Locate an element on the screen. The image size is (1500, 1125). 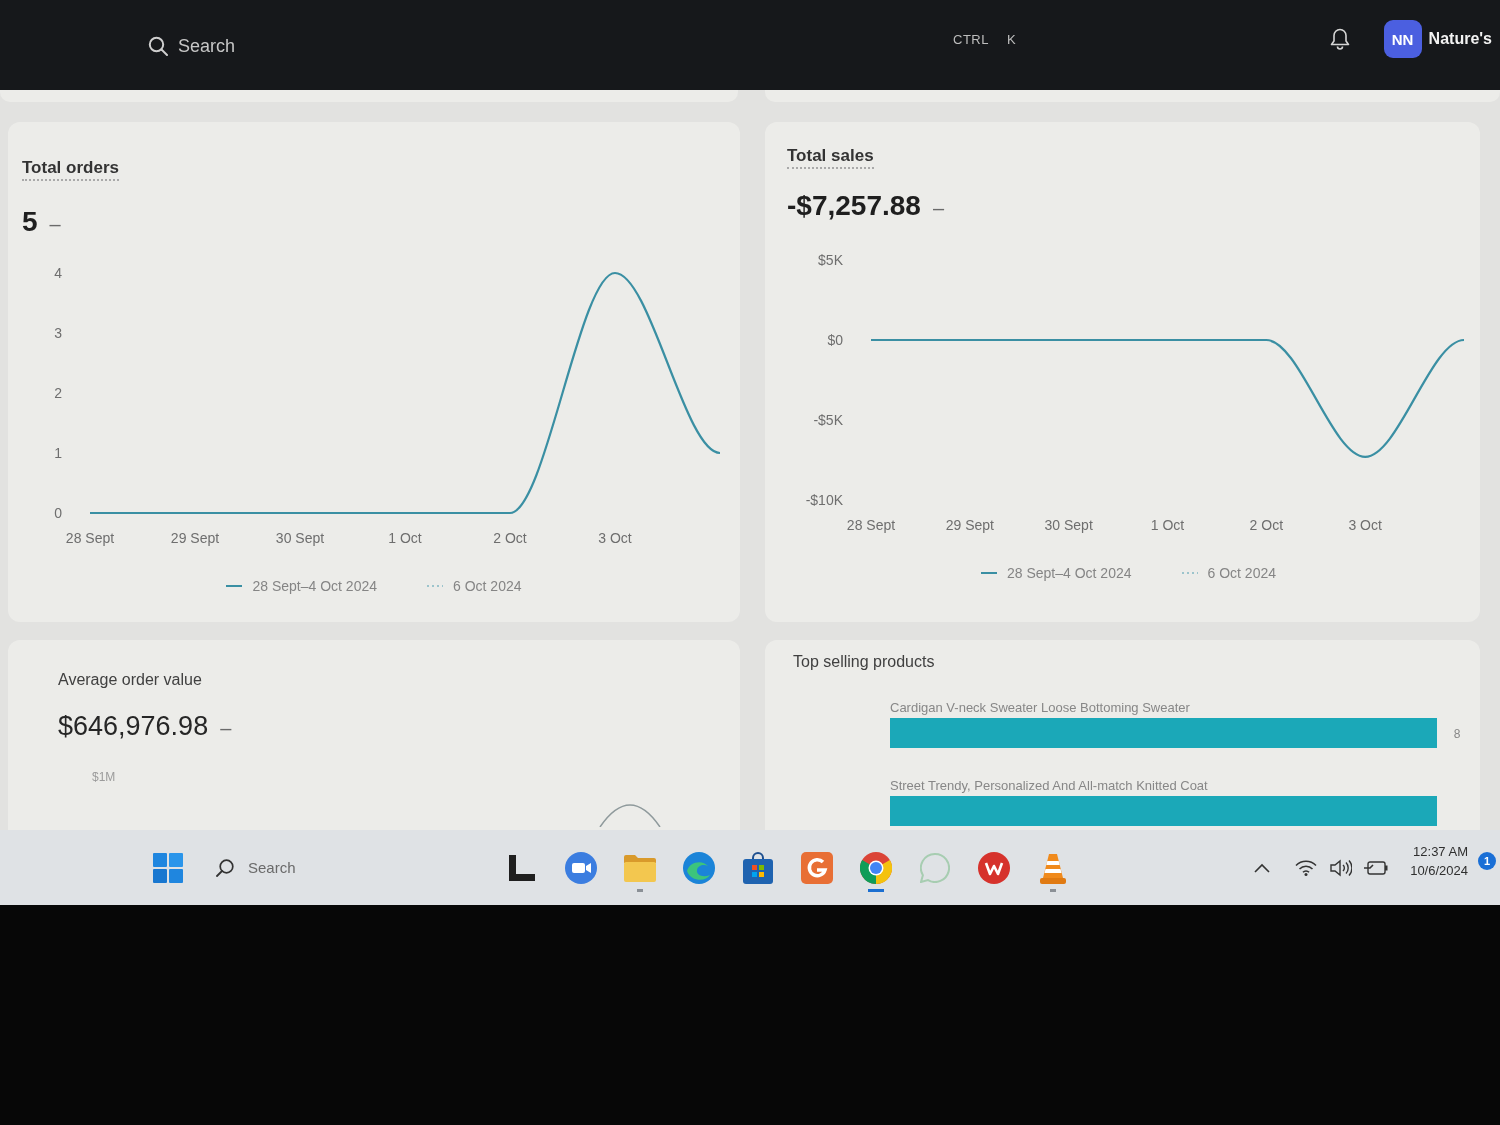
grid-icon is located at coordinates (168, 867).